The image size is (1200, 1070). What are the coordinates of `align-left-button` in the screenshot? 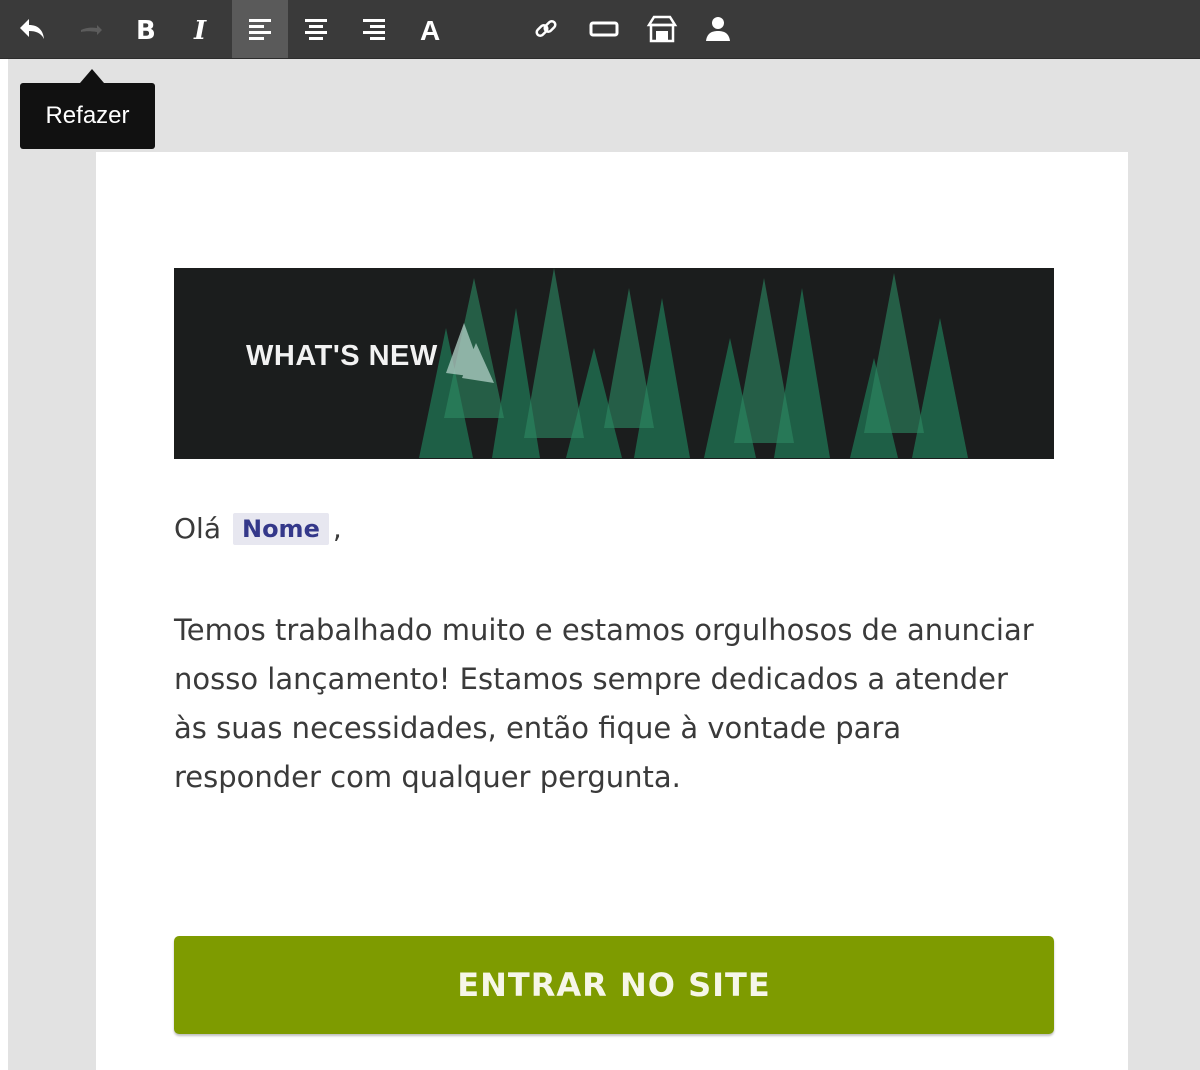 It's located at (260, 29).